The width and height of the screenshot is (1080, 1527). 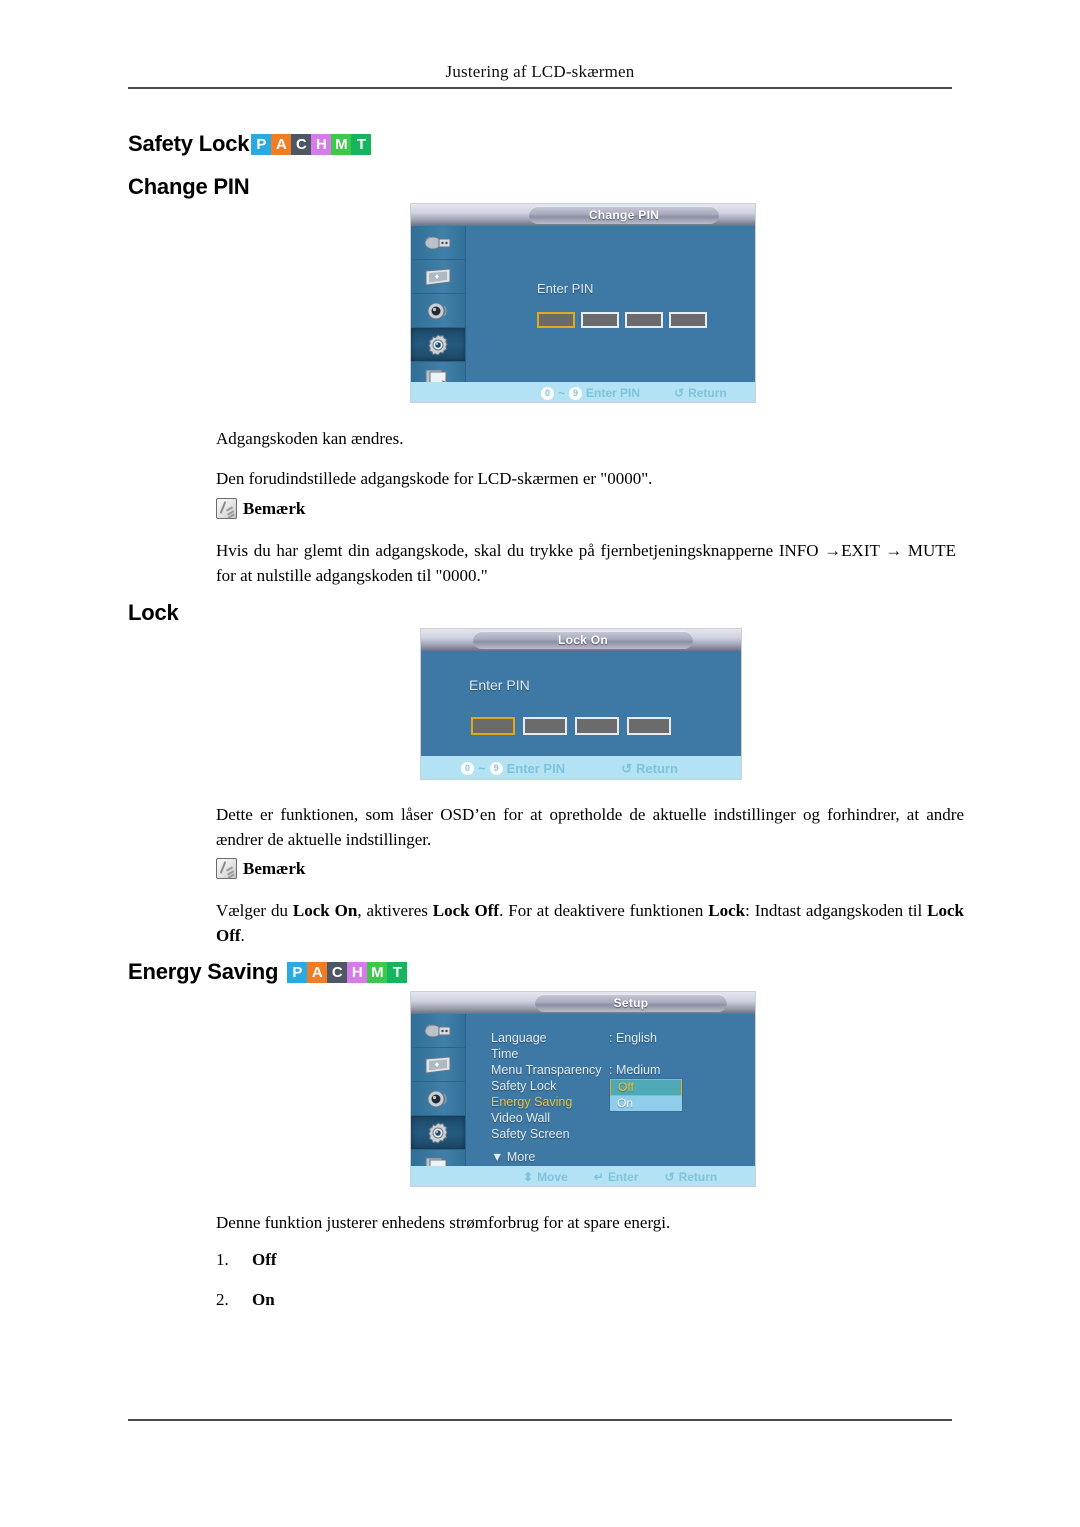 I want to click on energy-saving-options-list: 1. Off 2. On, so click(x=246, y=1290).